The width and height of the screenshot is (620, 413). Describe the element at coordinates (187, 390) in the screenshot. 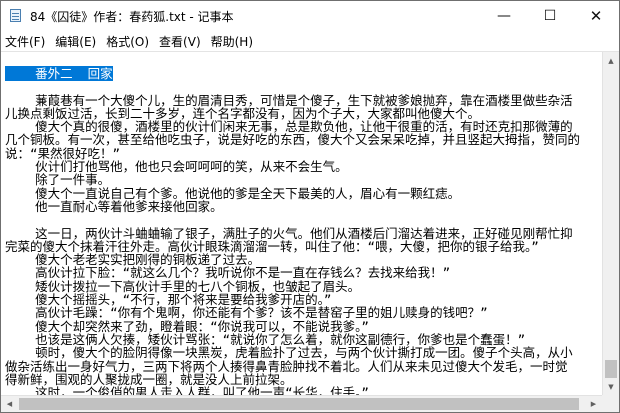

I see `text-line: 这时，一个俊俏的男人走入人群，叫了他一声“长华，住手。”` at that location.